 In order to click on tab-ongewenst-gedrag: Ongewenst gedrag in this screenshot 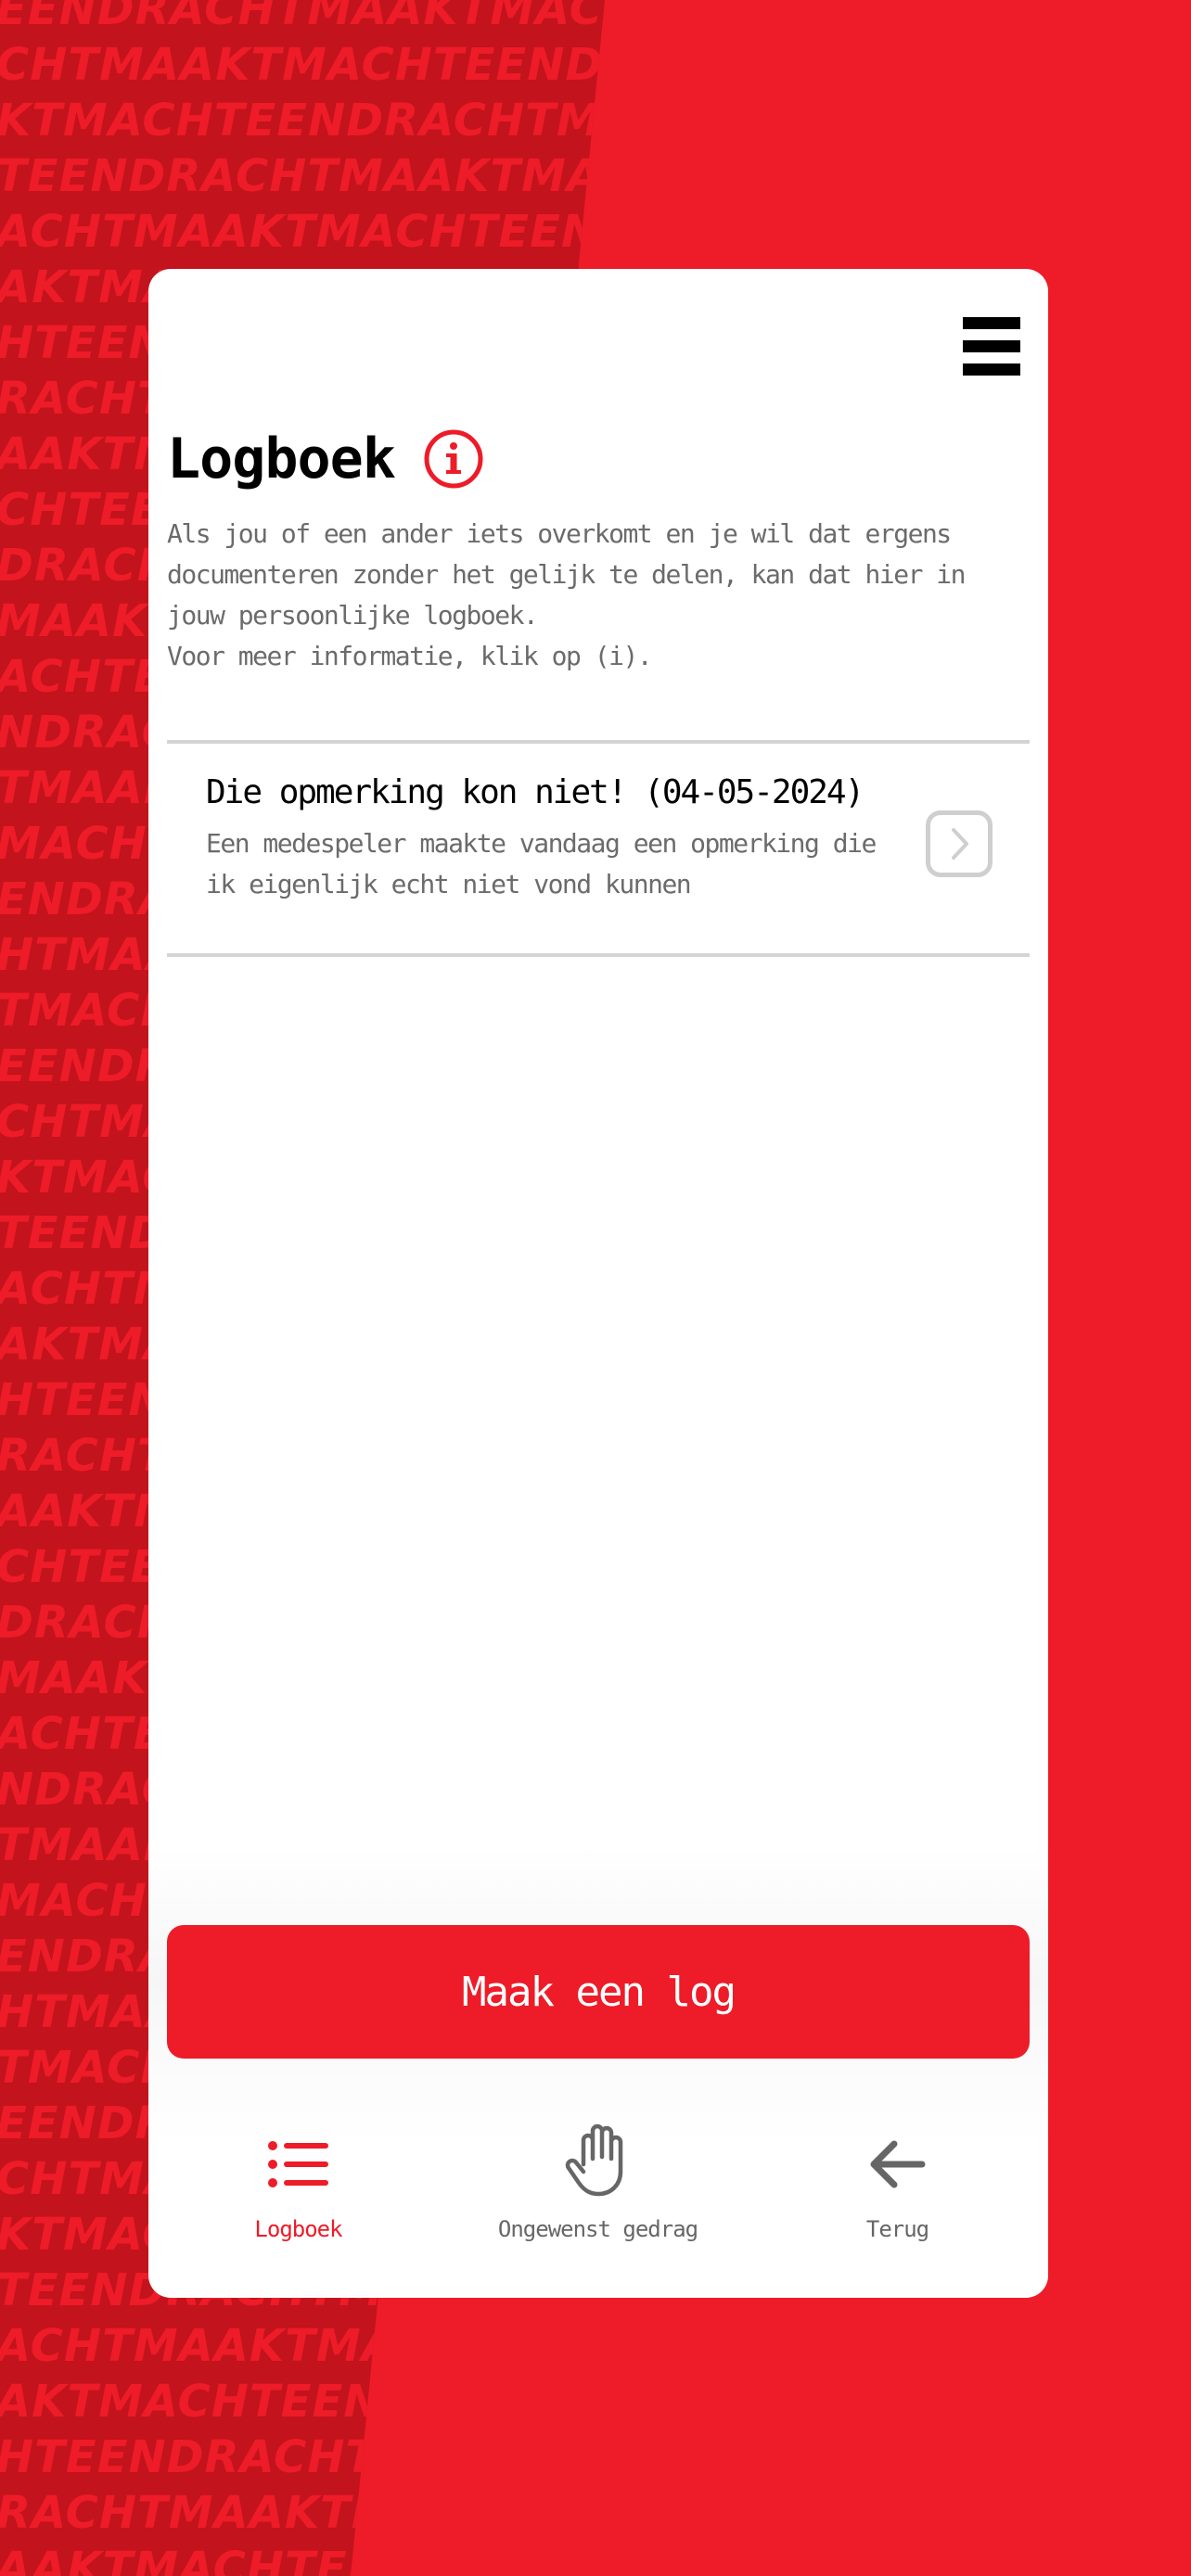, I will do `click(598, 2197)`.